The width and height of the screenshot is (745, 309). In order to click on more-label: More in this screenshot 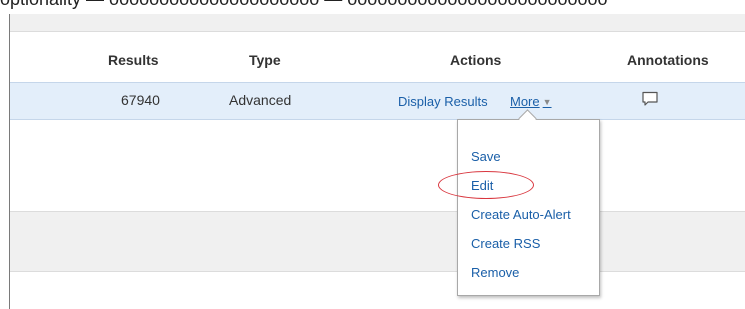, I will do `click(525, 101)`.